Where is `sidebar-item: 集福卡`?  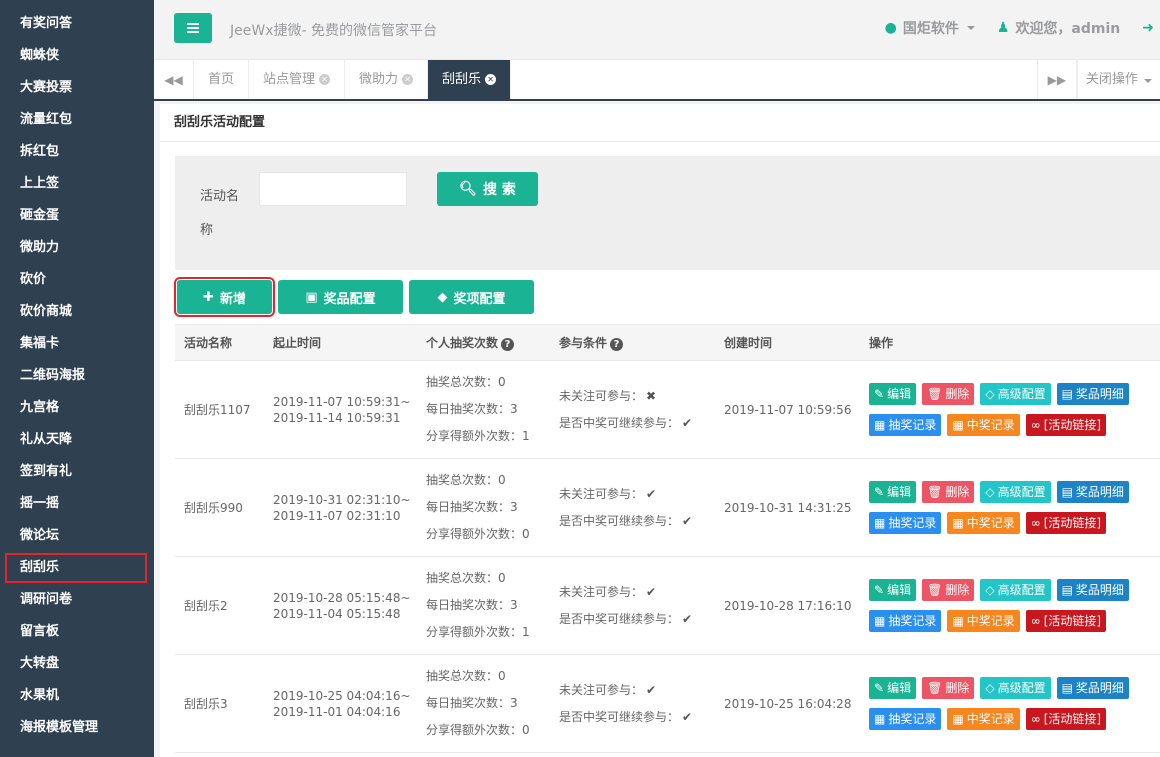 sidebar-item: 集福卡 is located at coordinates (77, 344).